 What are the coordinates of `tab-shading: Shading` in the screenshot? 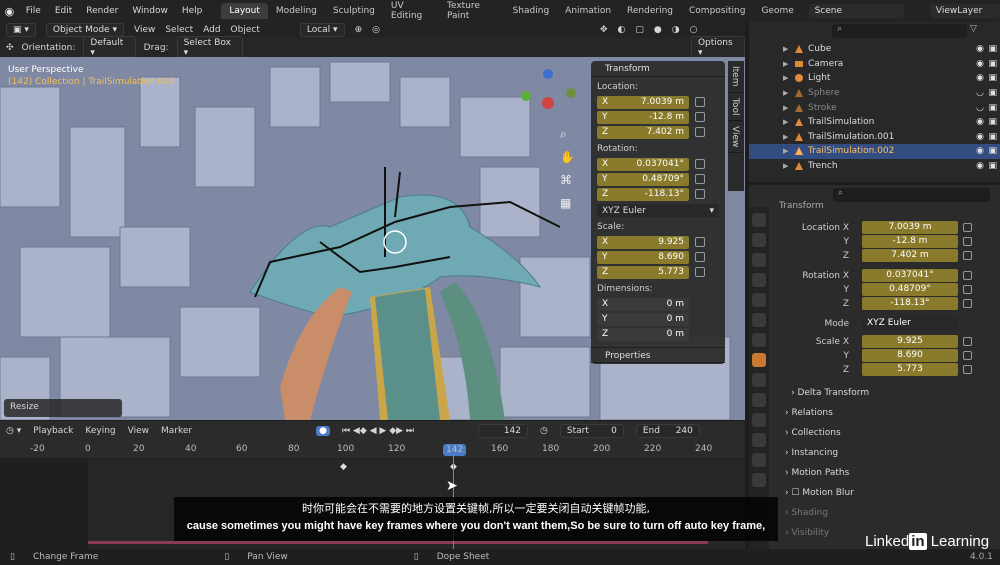 It's located at (531, 11).